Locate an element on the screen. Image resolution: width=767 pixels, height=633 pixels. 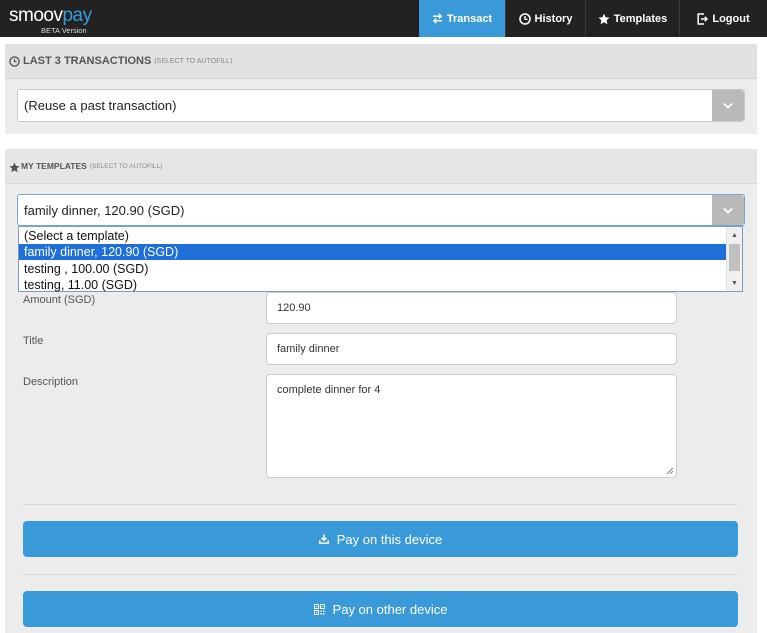
logo-word-b: pay is located at coordinates (77, 15).